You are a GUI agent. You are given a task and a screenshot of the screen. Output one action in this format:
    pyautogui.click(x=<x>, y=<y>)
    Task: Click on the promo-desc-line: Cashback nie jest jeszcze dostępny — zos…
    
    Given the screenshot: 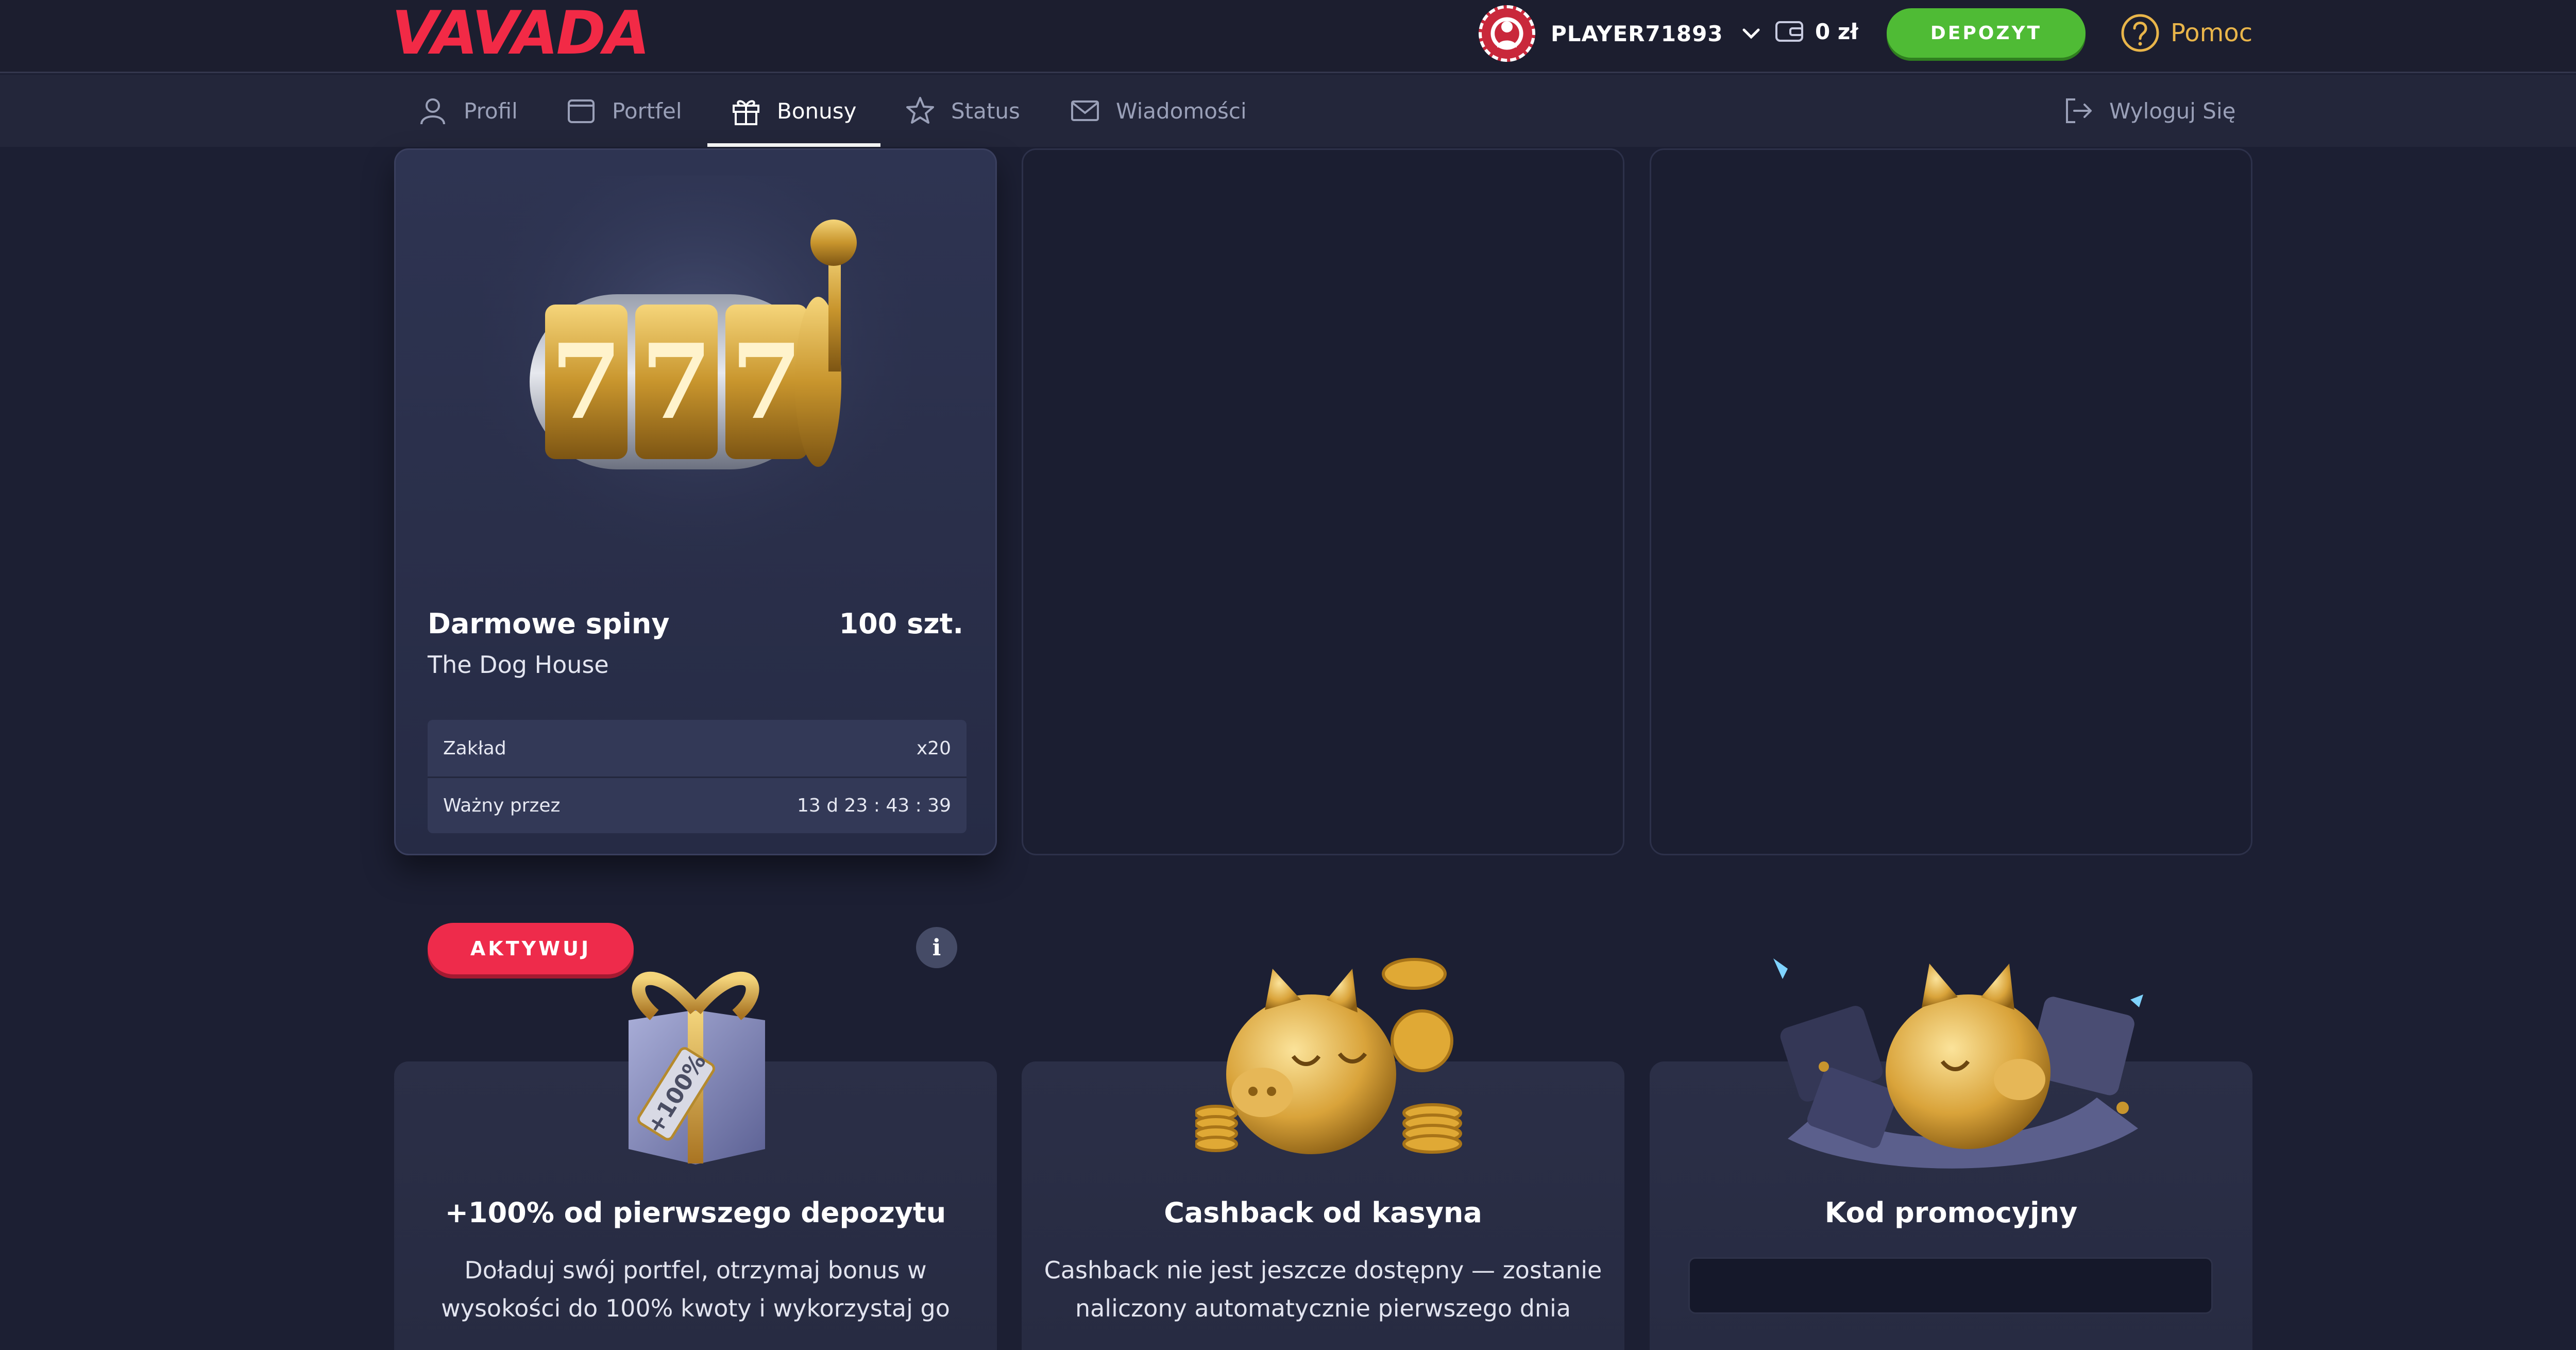 What is the action you would take?
    pyautogui.click(x=1323, y=1270)
    